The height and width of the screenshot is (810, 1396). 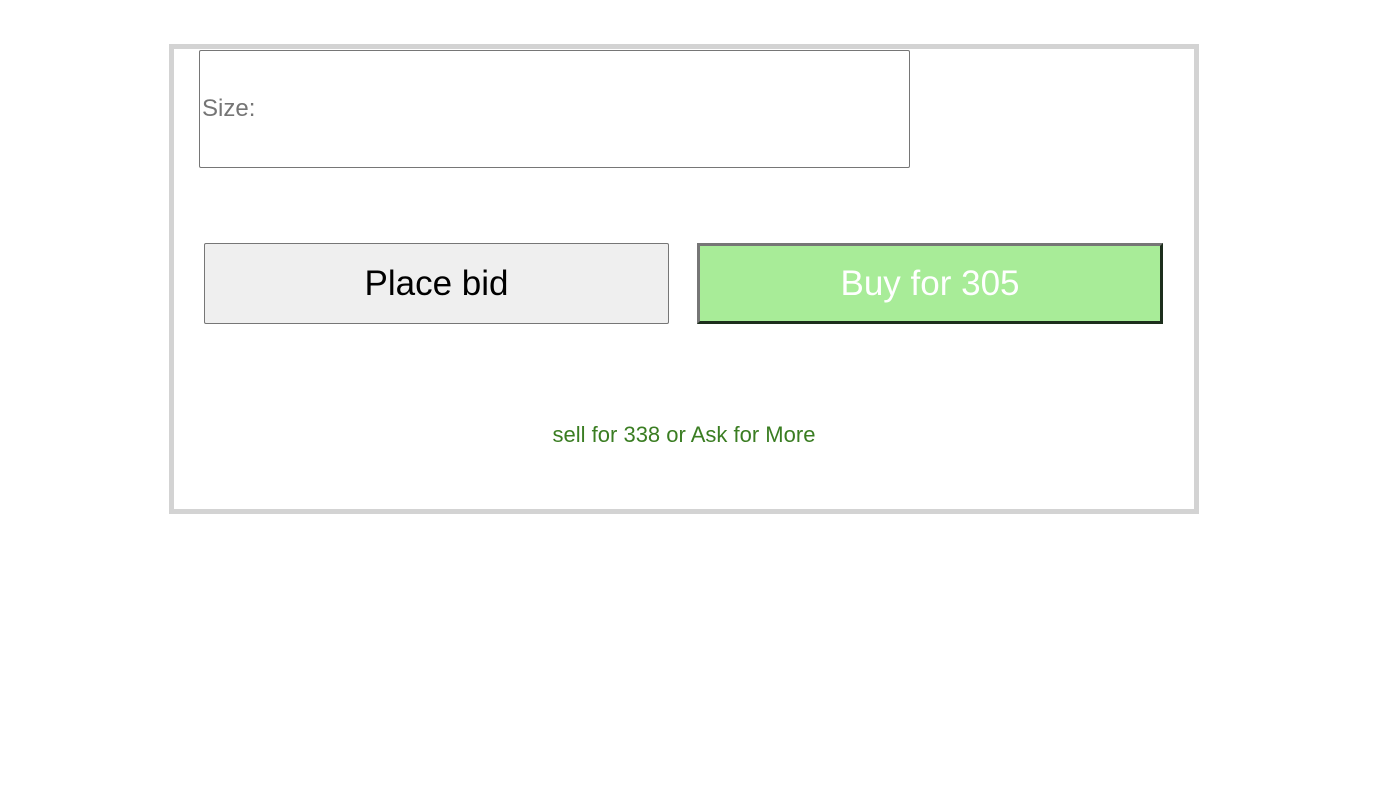 I want to click on place-bid-button: Place bid, so click(x=436, y=283).